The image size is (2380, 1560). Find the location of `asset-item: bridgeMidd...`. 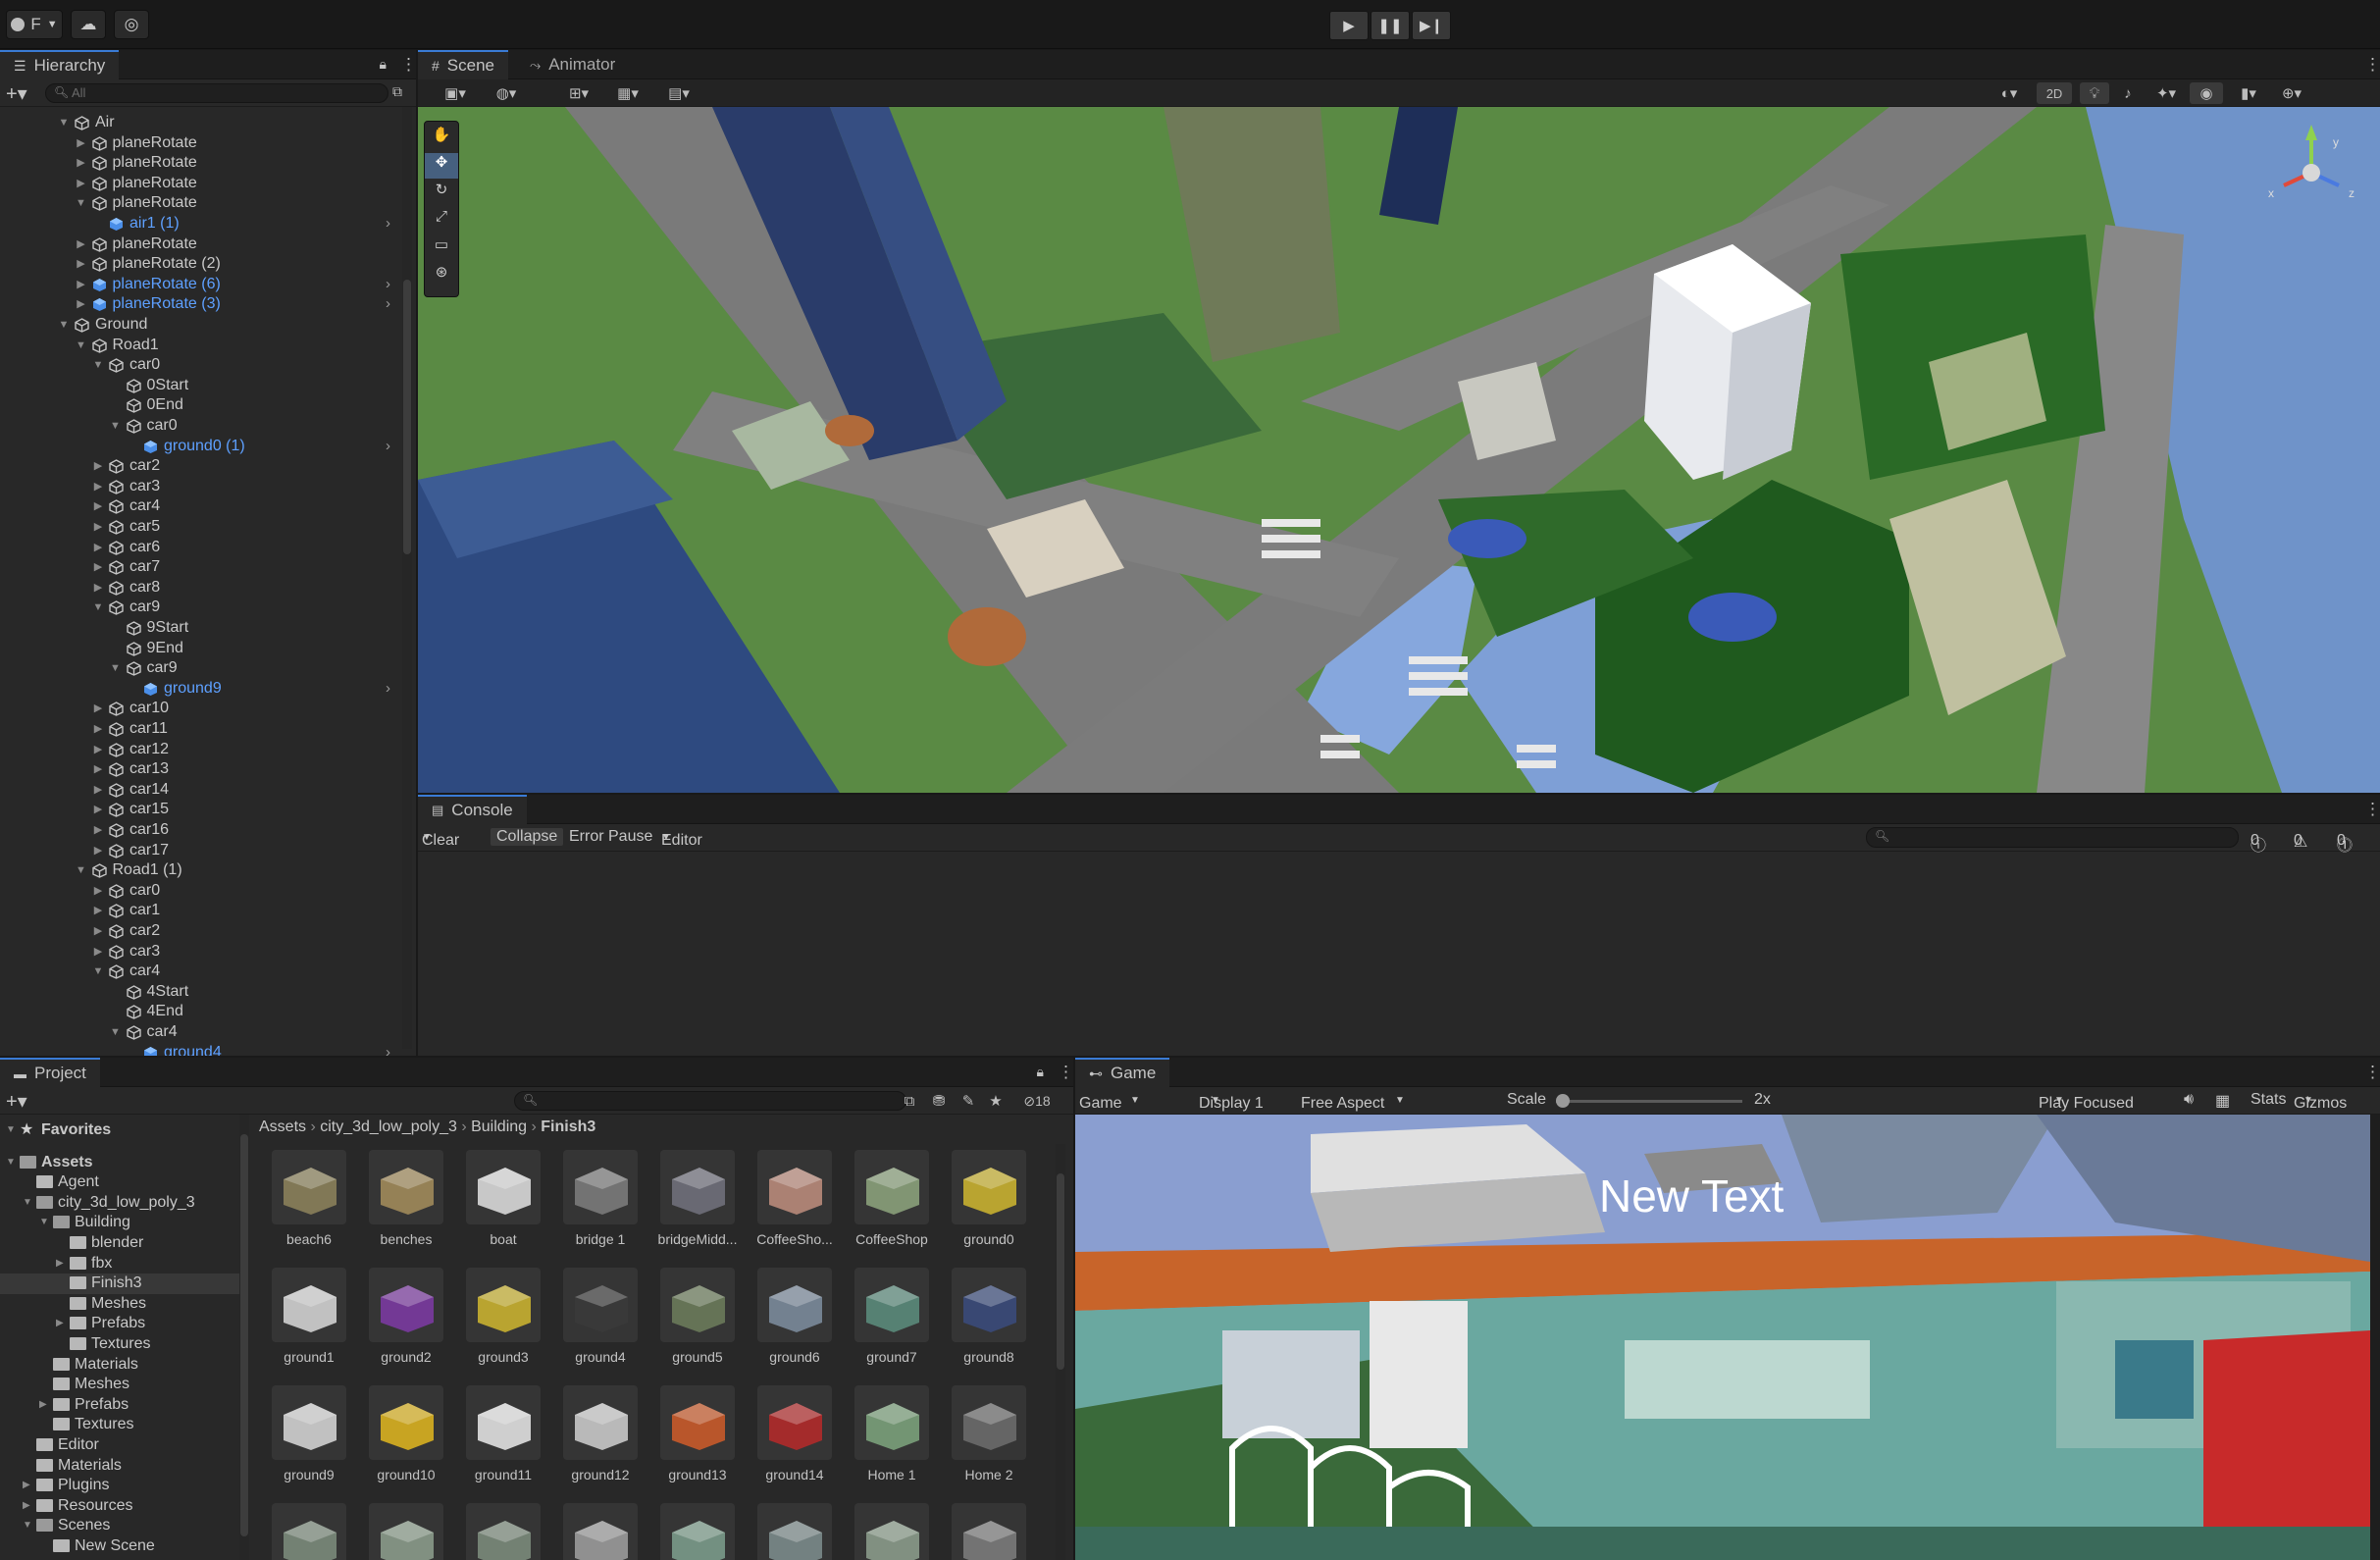

asset-item: bridgeMidd... is located at coordinates (697, 1209).